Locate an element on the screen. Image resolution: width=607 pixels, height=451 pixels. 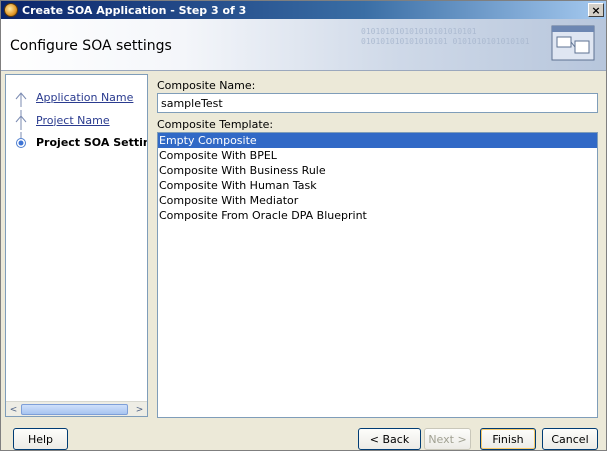
steps-horizontal-scrollbar: < > is located at coordinates (76, 408).